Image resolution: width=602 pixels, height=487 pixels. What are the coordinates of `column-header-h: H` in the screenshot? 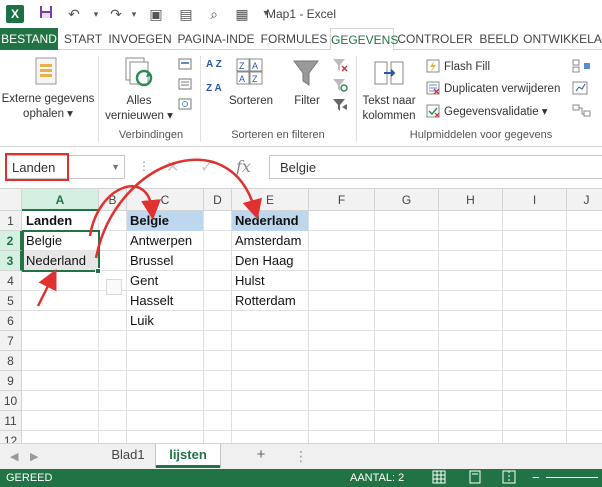 It's located at (471, 200).